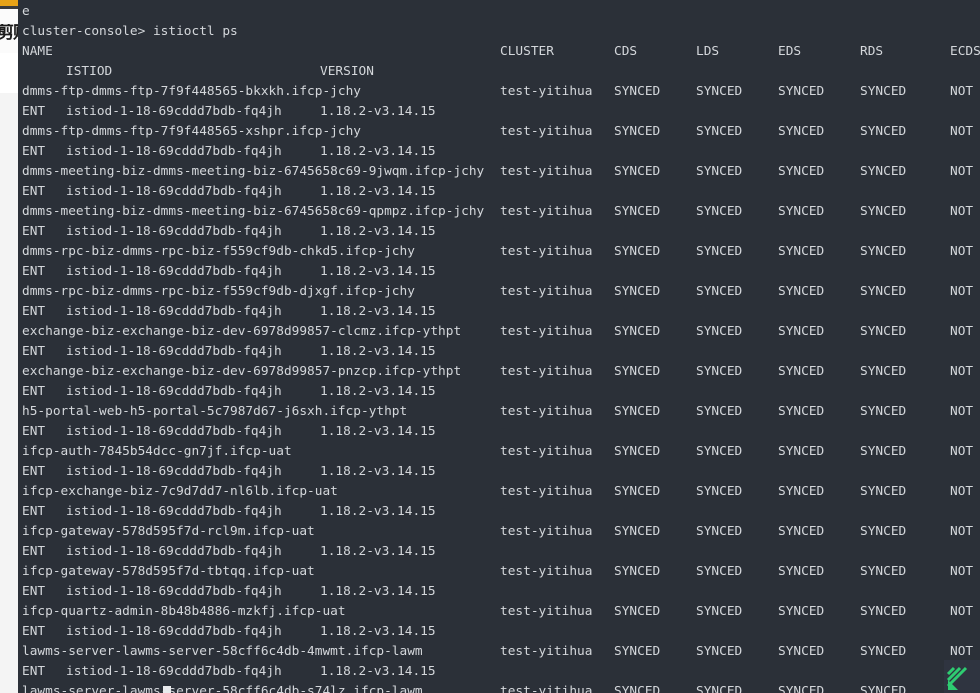  I want to click on wifi-icon, so click(962, 676).